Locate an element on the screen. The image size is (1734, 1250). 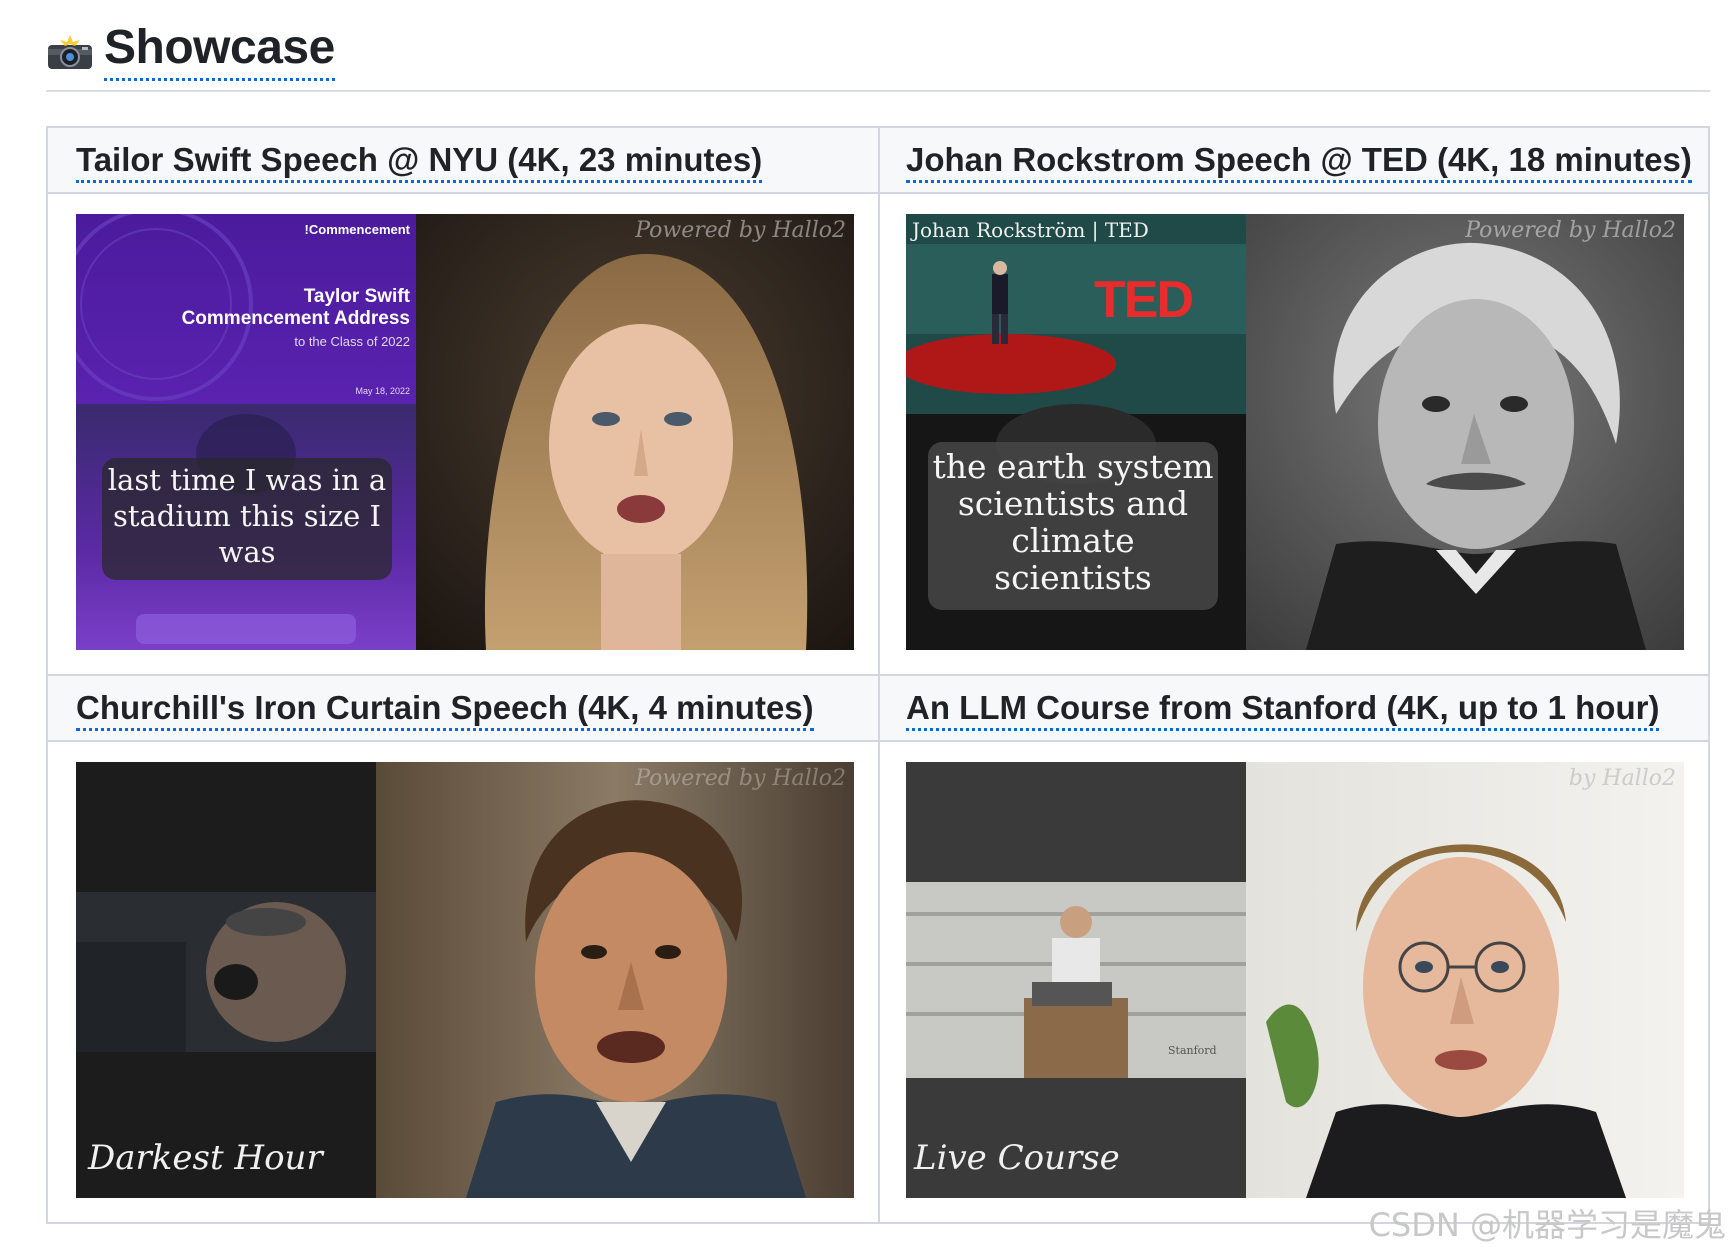
slide-event: Commencement Address is located at coordinates (295, 318).